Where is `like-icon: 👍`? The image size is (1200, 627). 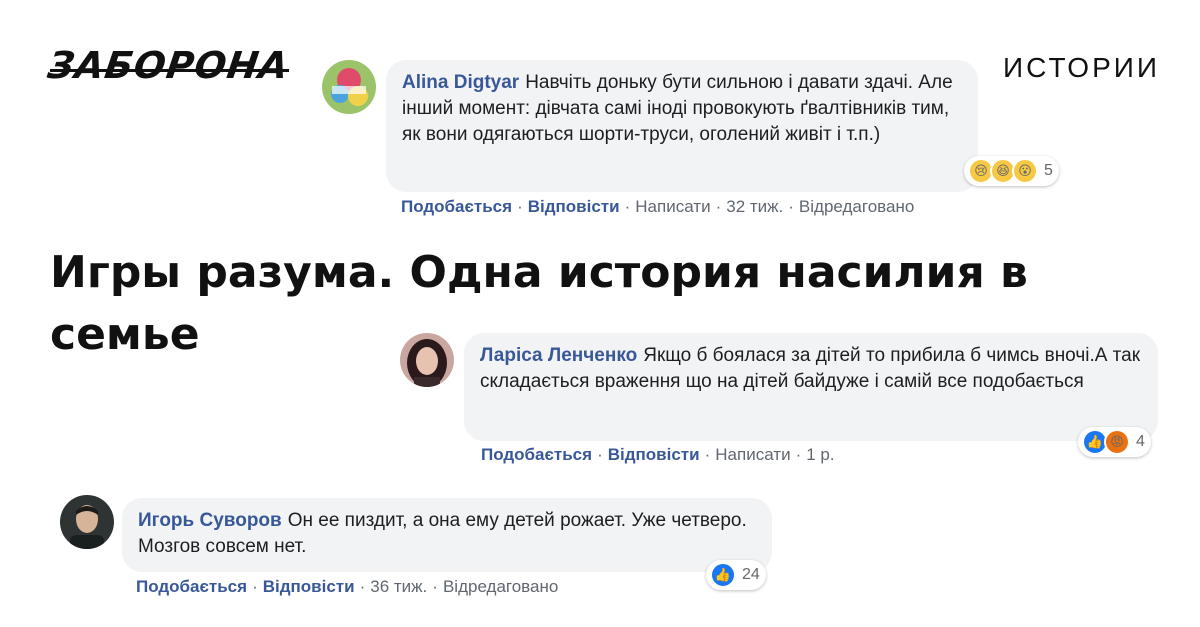
like-icon: 👍 is located at coordinates (723, 575).